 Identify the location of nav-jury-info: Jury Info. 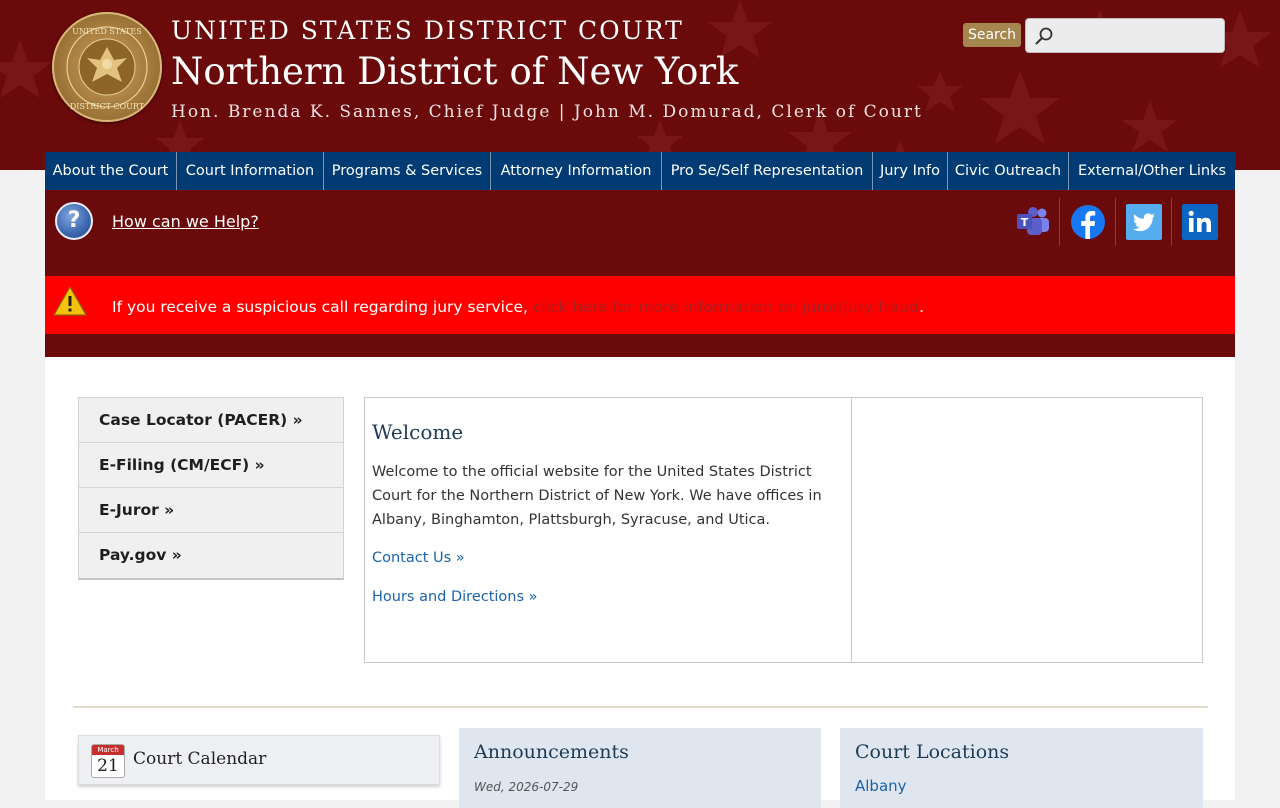
(910, 171).